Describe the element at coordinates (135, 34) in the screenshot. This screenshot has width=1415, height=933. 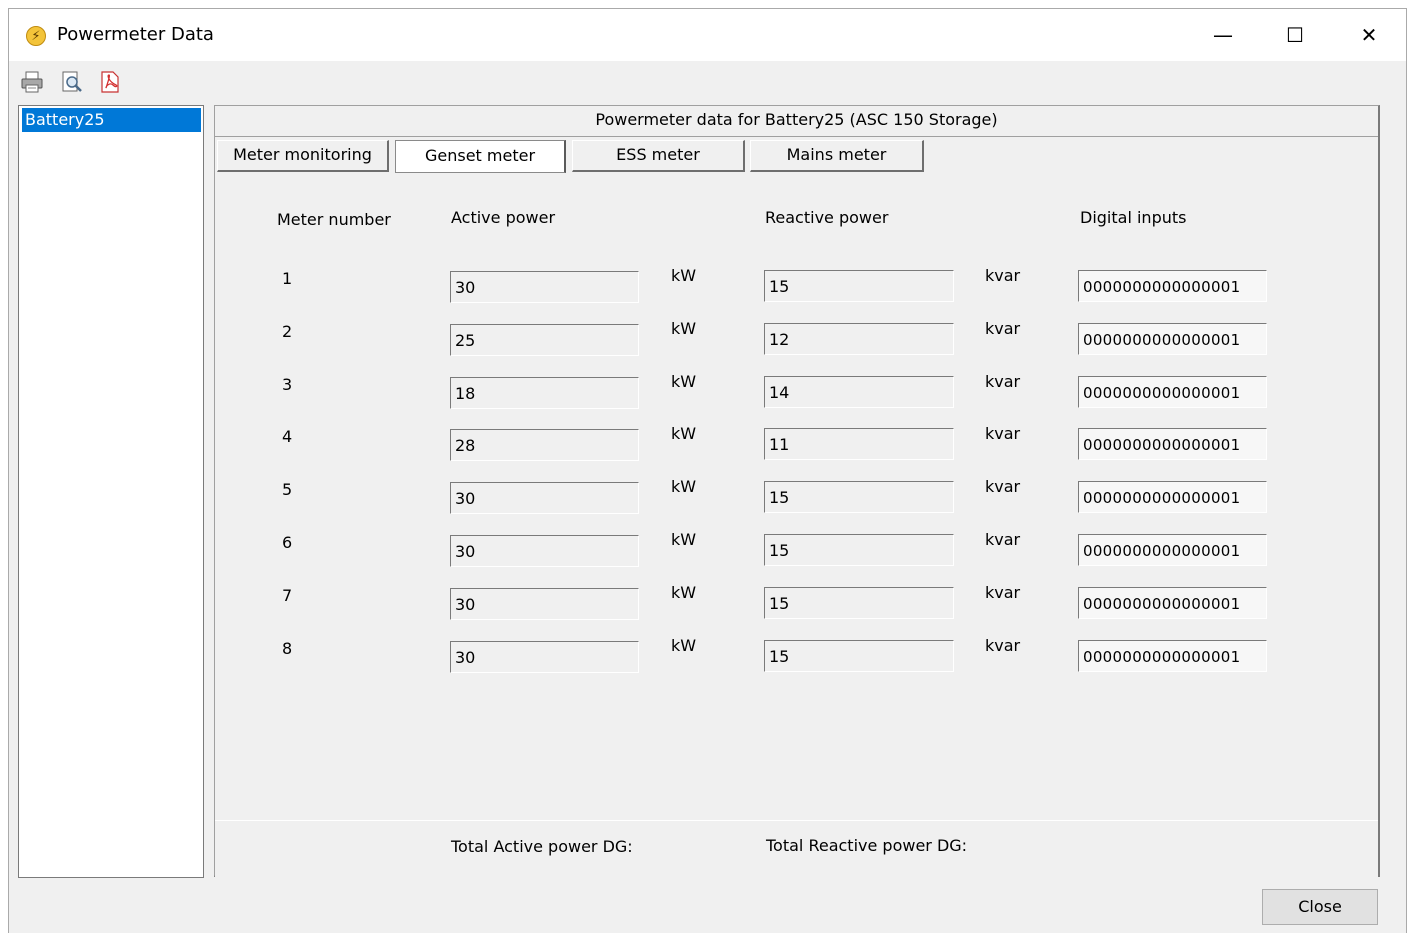
I see `window-title: Powermeter Data` at that location.